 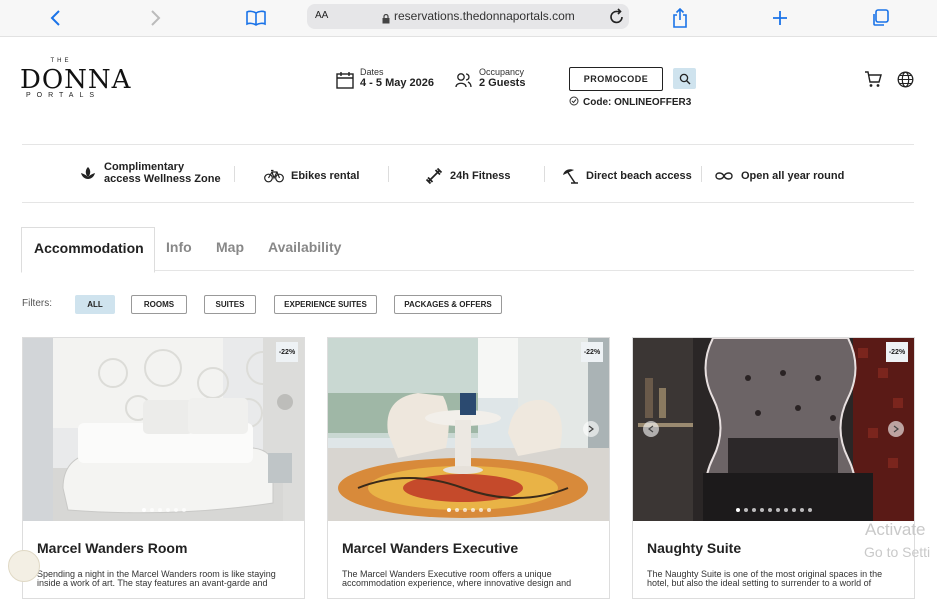 What do you see at coordinates (256, 18) in the screenshot?
I see `bookmarks-icon` at bounding box center [256, 18].